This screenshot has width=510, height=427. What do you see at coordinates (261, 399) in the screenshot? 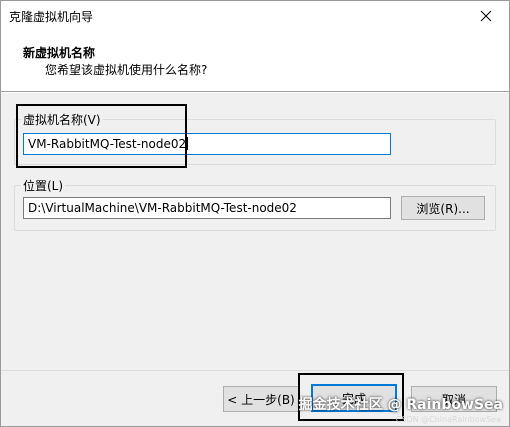
I see `back-button: < 上一步(B)` at bounding box center [261, 399].